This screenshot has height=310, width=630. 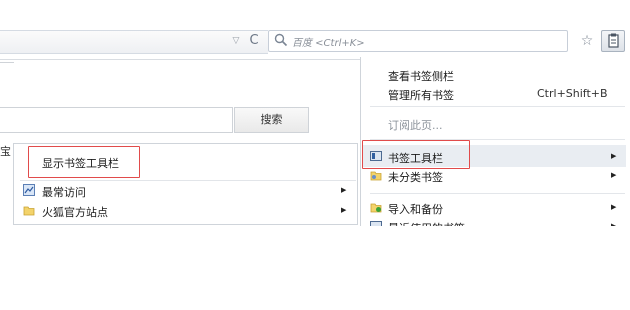 What do you see at coordinates (236, 41) in the screenshot?
I see `history-dropdown-icon: ▽` at bounding box center [236, 41].